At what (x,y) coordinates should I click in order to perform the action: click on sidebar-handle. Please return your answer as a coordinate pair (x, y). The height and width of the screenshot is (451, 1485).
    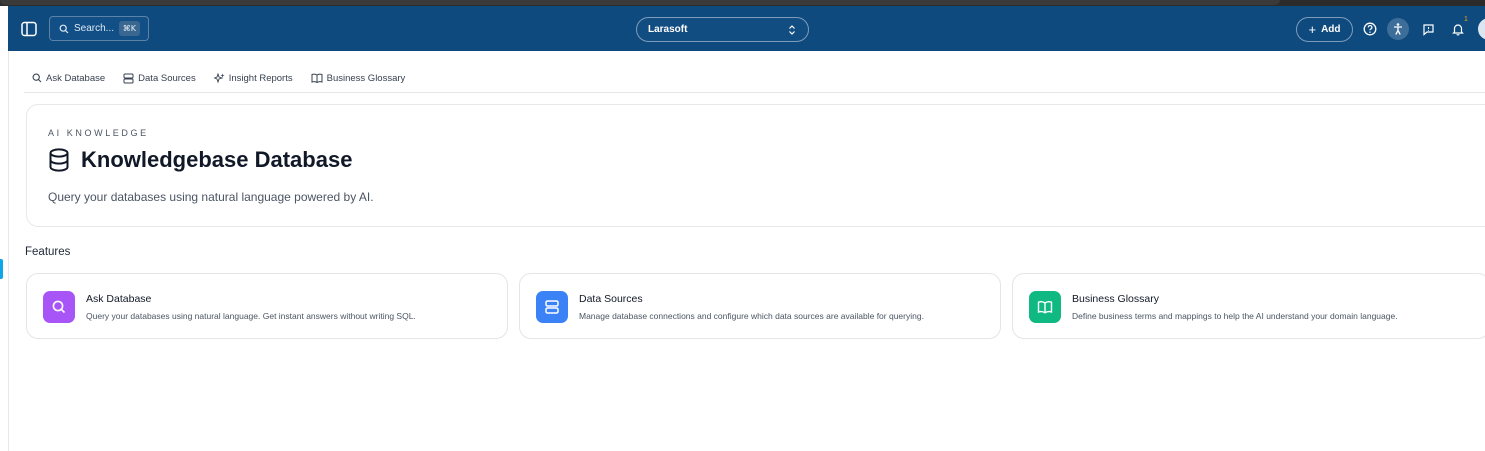
    Looking at the image, I should click on (1, 269).